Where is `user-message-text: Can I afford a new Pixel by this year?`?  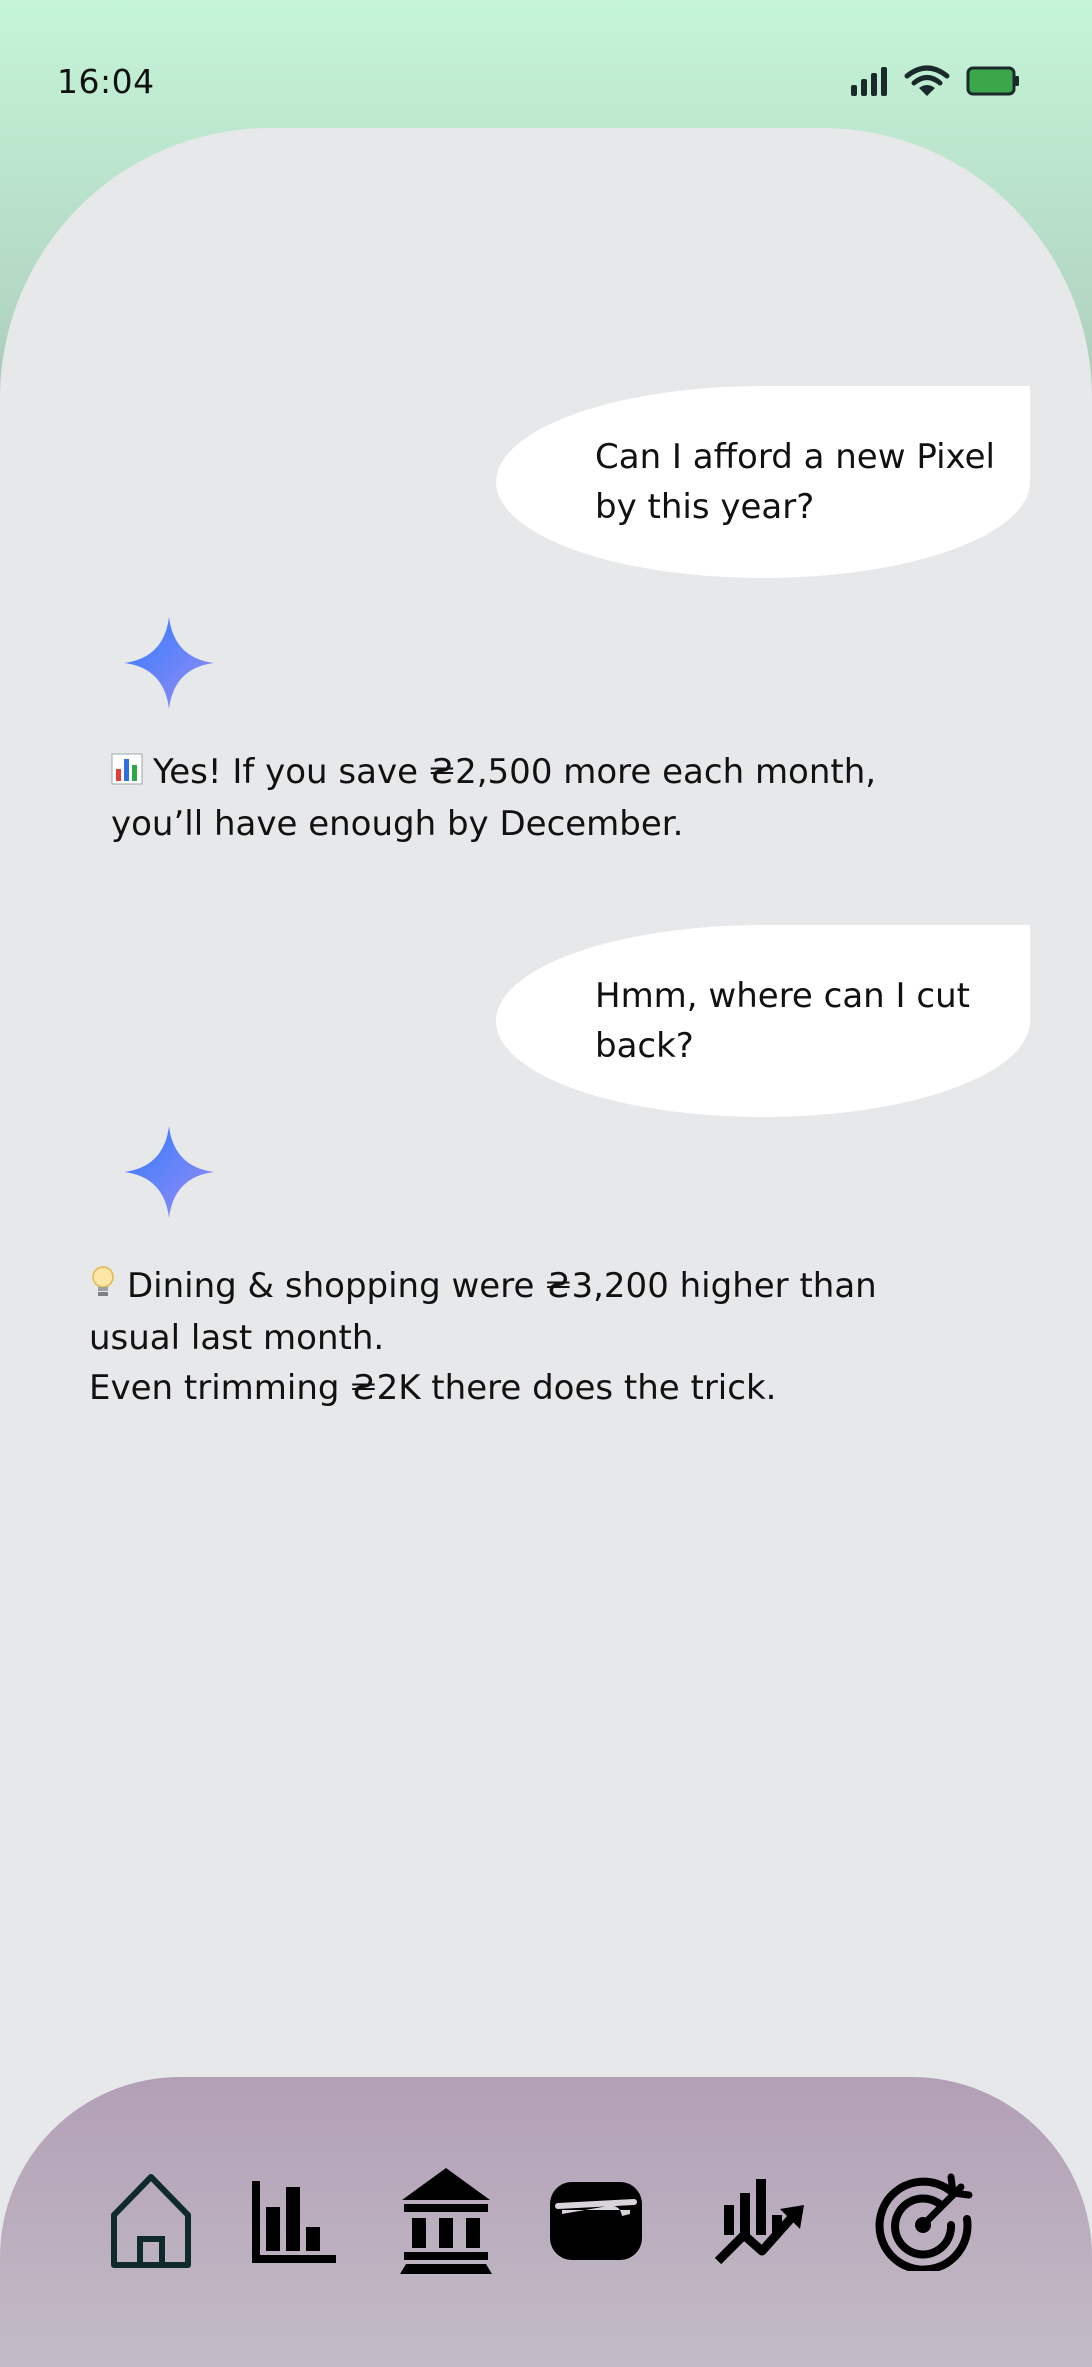
user-message-text: Can I afford a new Pixel by this year? is located at coordinates (795, 482).